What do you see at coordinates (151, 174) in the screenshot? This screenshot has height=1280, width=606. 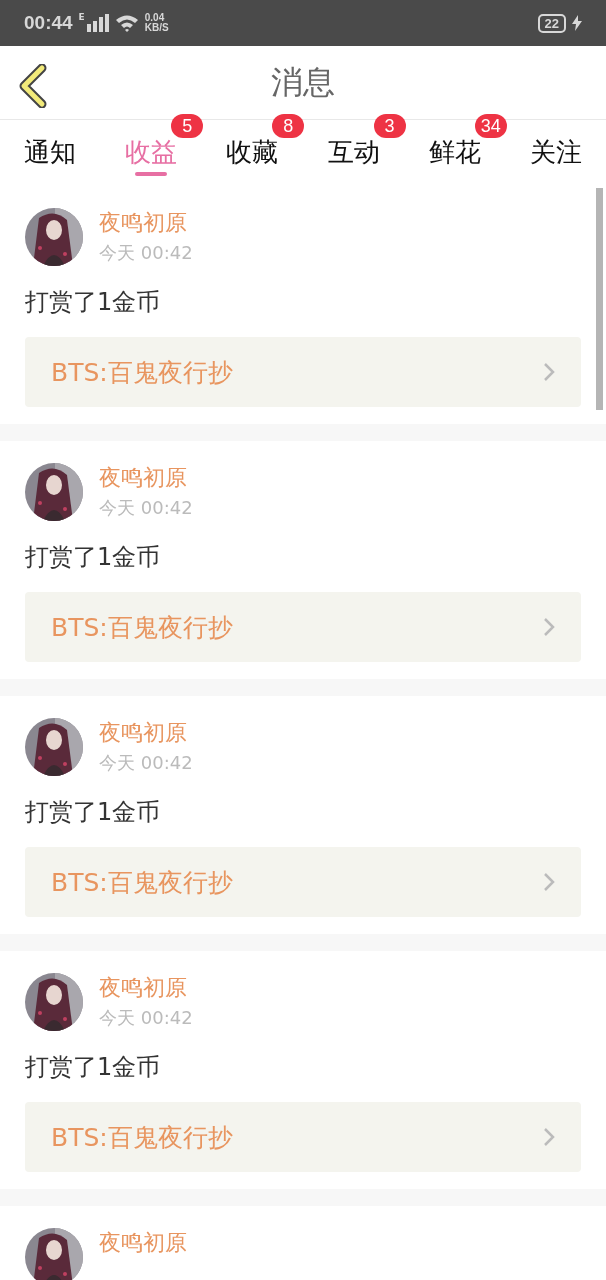 I see `tab-indicator` at bounding box center [151, 174].